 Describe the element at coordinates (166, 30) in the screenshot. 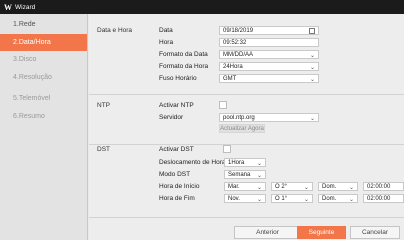

I see `date-label: Data` at that location.